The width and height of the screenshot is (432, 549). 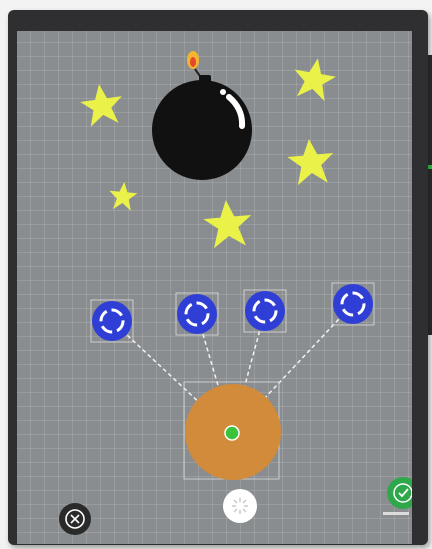 What do you see at coordinates (399, 493) in the screenshot?
I see `confirm-button` at bounding box center [399, 493].